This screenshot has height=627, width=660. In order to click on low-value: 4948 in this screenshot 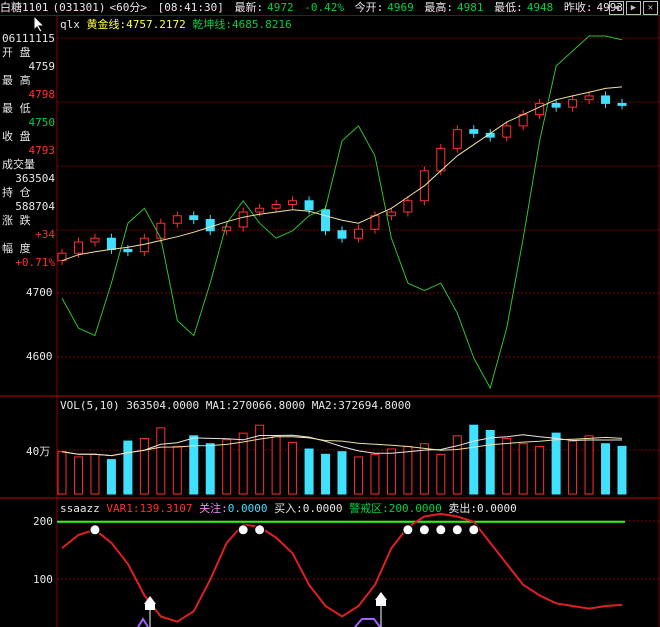, I will do `click(540, 7)`.